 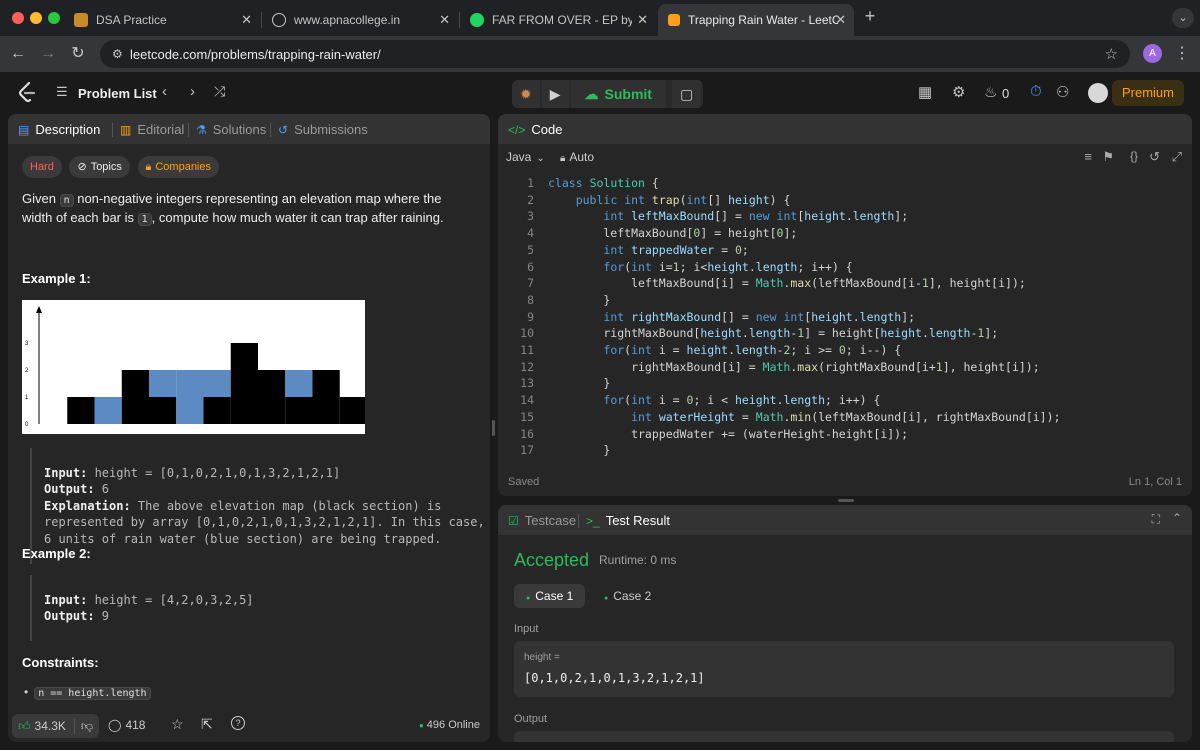 I want to click on line-number: 7, so click(x=530, y=283).